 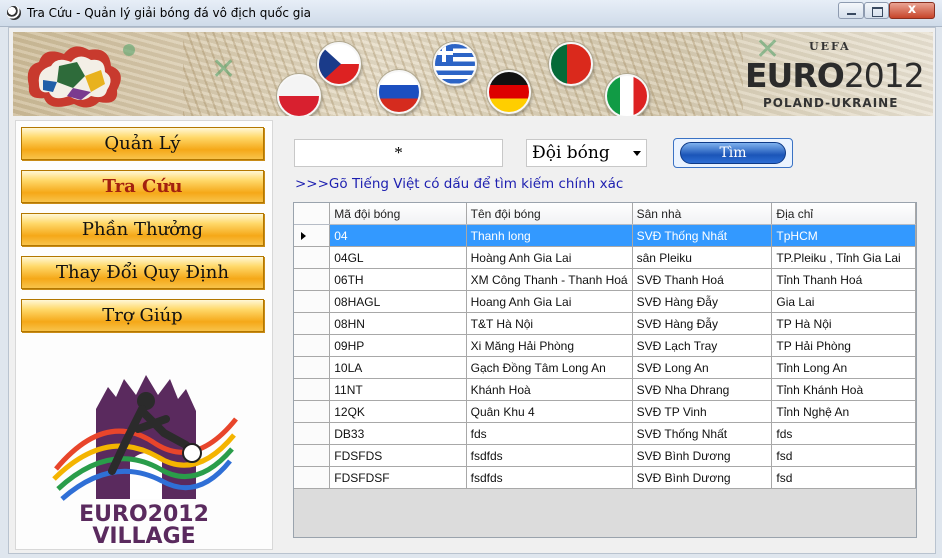 I want to click on menu-phan-thuong-button: Phần Thưởng, so click(x=142, y=229).